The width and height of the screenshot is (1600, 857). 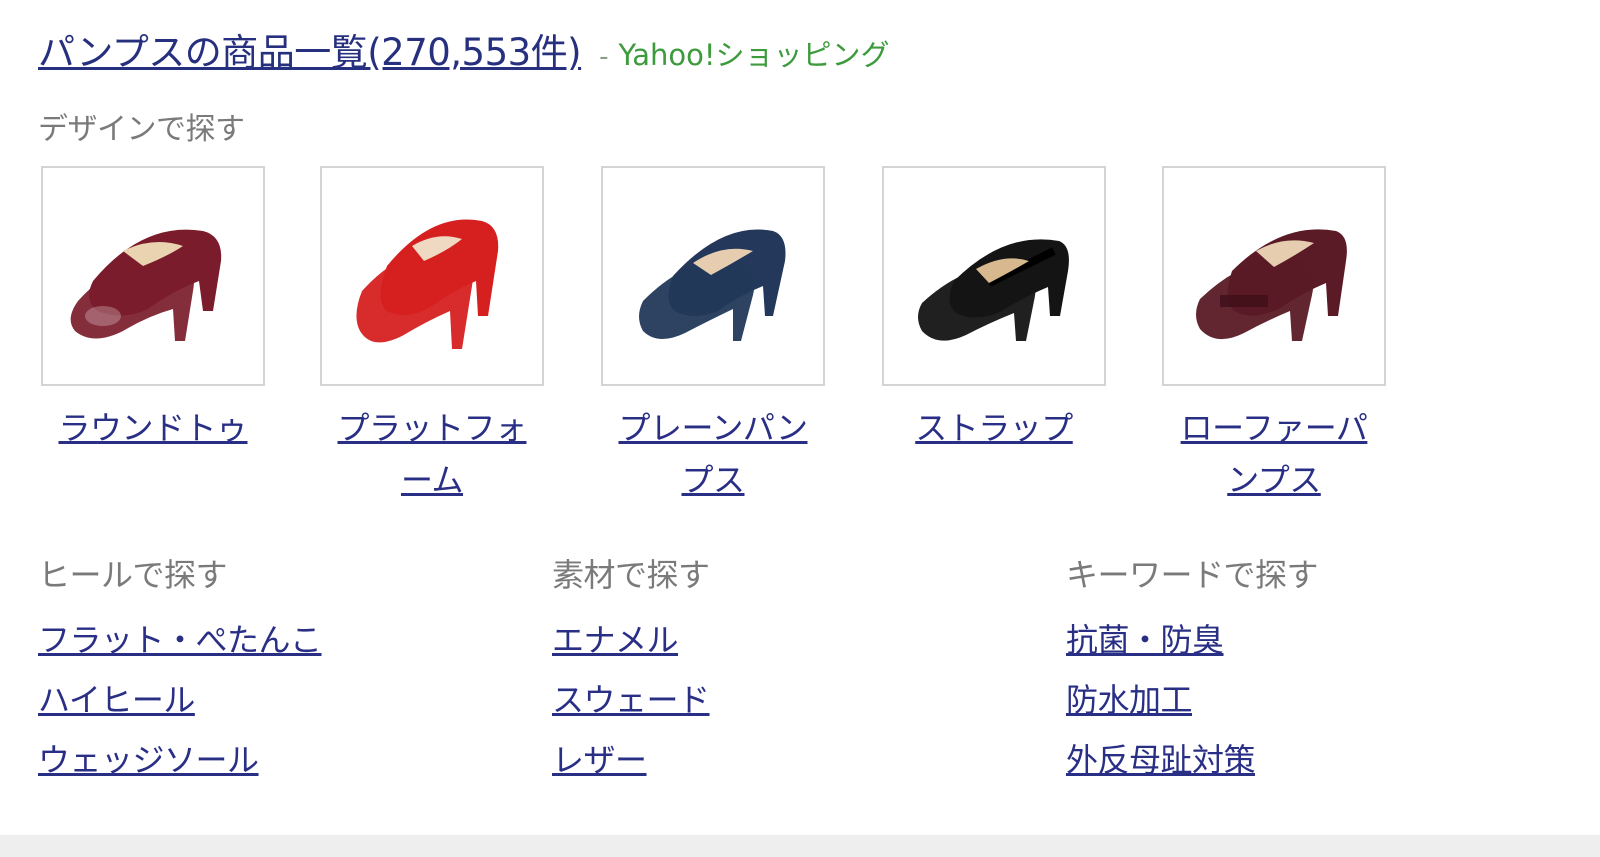 I want to click on design-item-strap: ストラップ, so click(x=994, y=310).